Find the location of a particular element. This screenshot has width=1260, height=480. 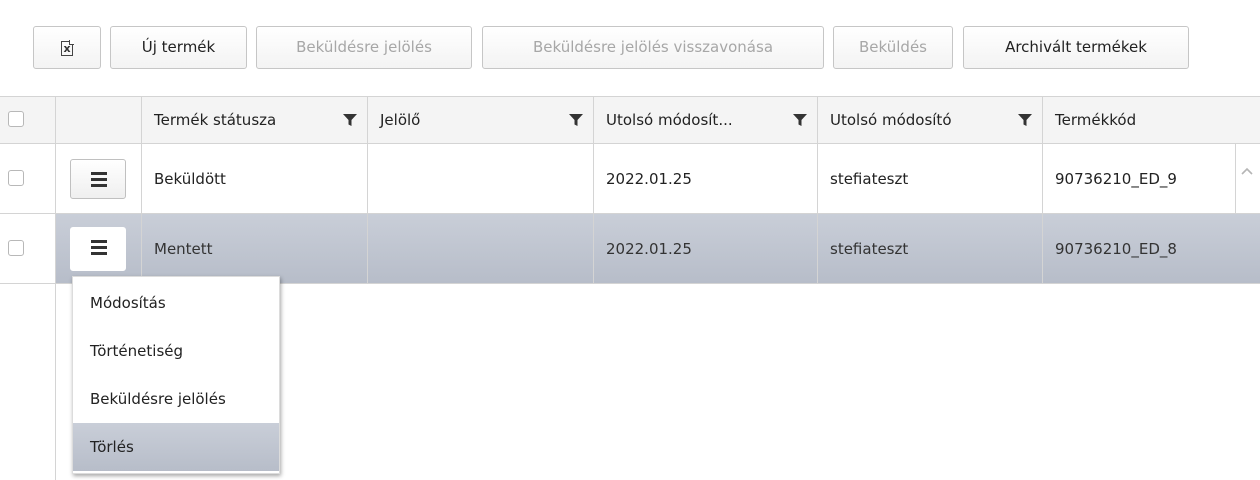

archived-products-button: Archivált termékek is located at coordinates (1076, 47).